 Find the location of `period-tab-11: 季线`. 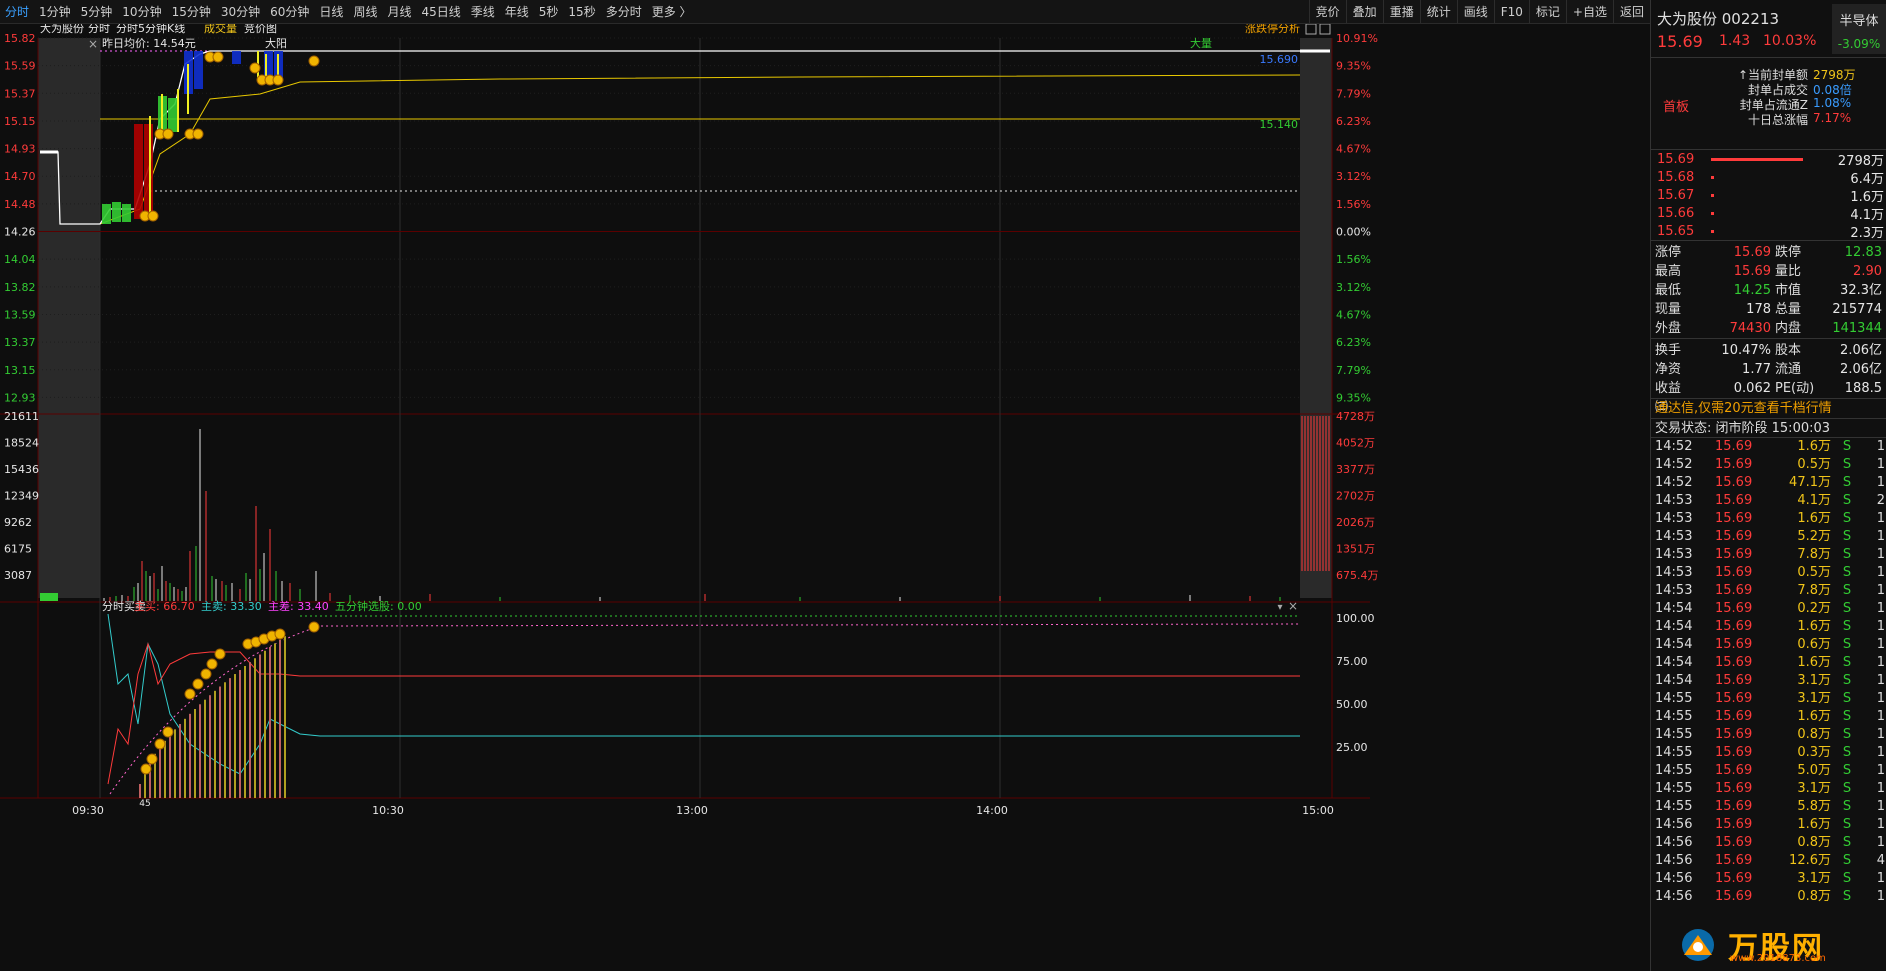

period-tab-11: 季线 is located at coordinates (483, 11).